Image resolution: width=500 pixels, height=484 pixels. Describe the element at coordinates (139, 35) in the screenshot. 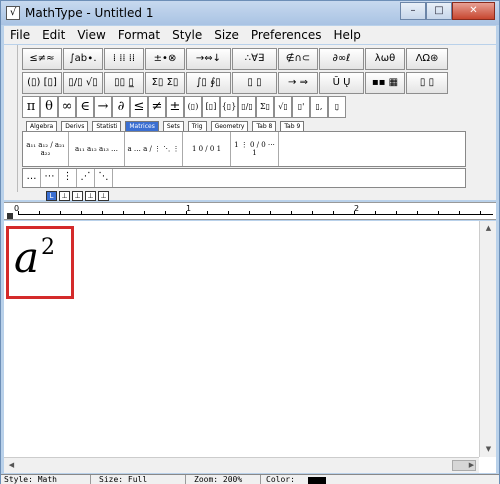

I see `menu-format: Format` at that location.